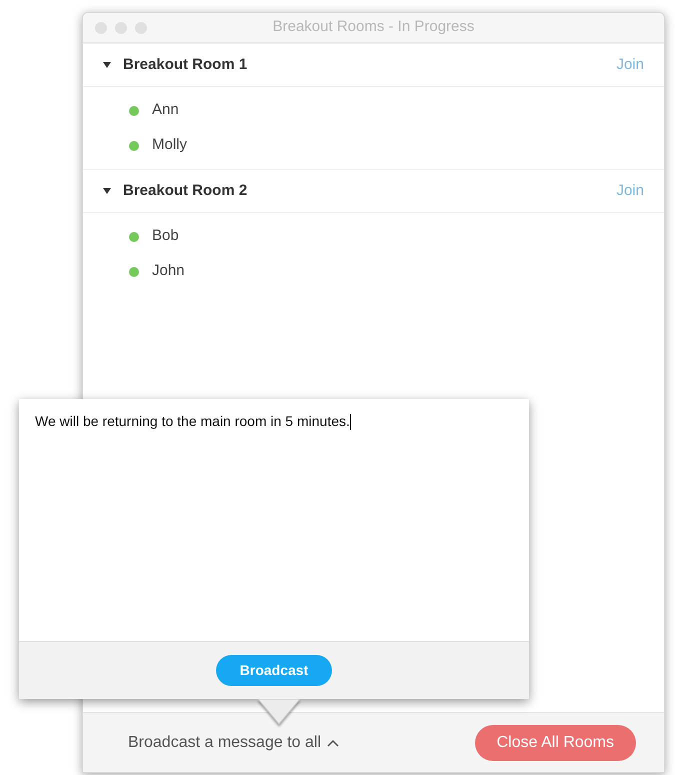 The width and height of the screenshot is (675, 775). I want to click on room-name: Breakout Room 2, so click(185, 190).